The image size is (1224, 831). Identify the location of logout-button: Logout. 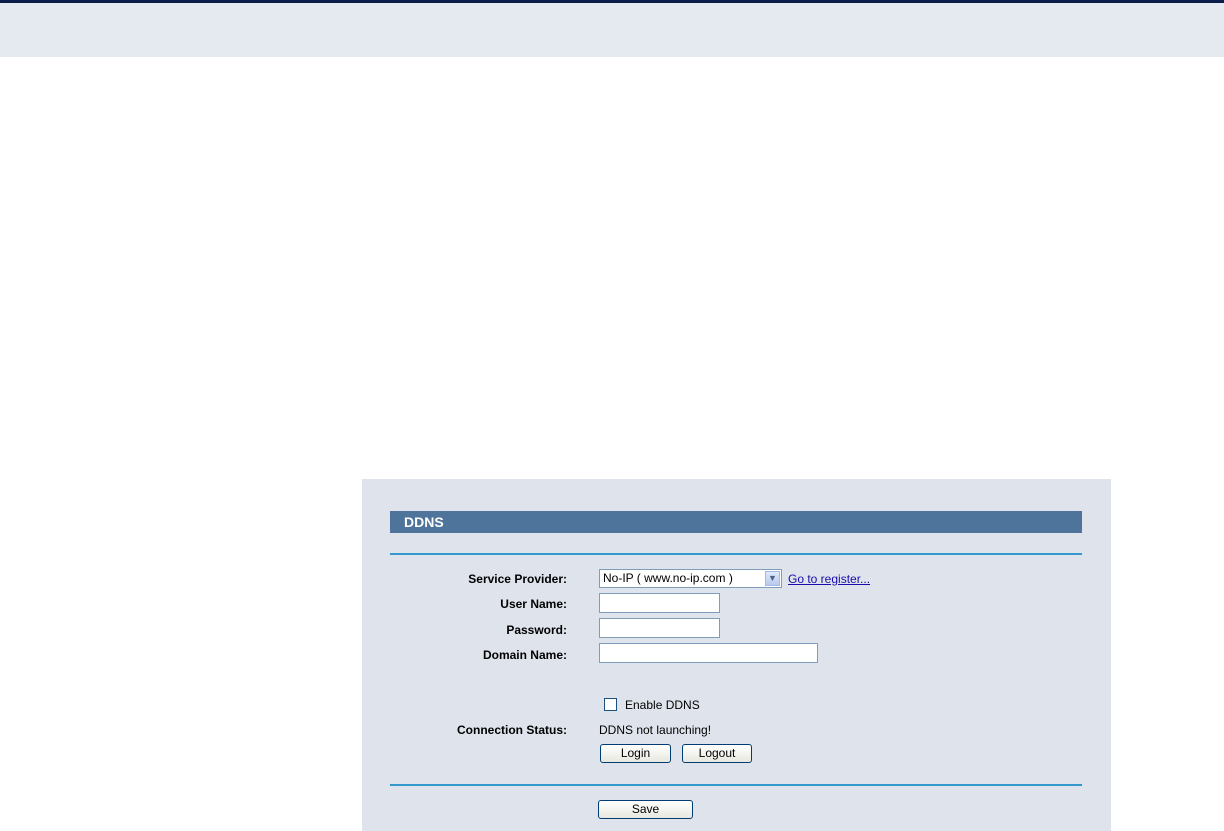
(717, 753).